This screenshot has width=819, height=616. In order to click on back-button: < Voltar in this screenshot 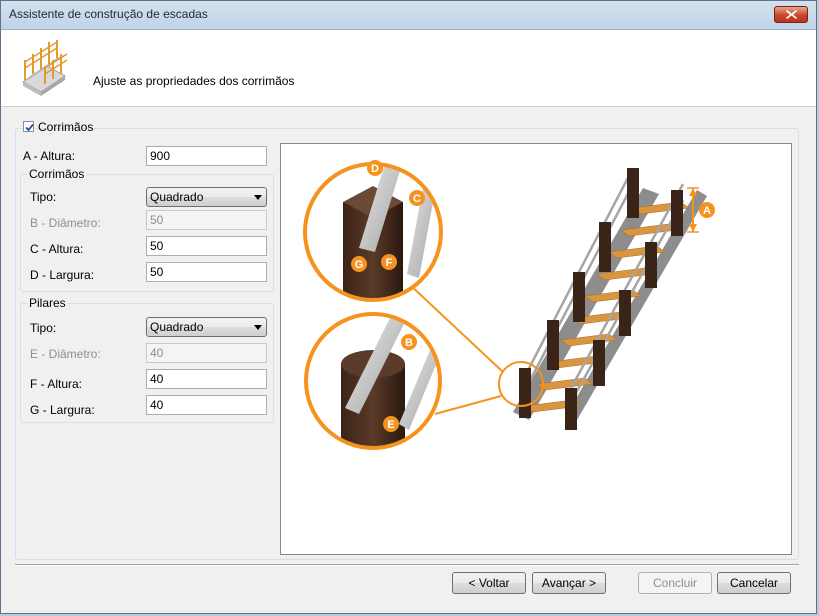, I will do `click(489, 583)`.